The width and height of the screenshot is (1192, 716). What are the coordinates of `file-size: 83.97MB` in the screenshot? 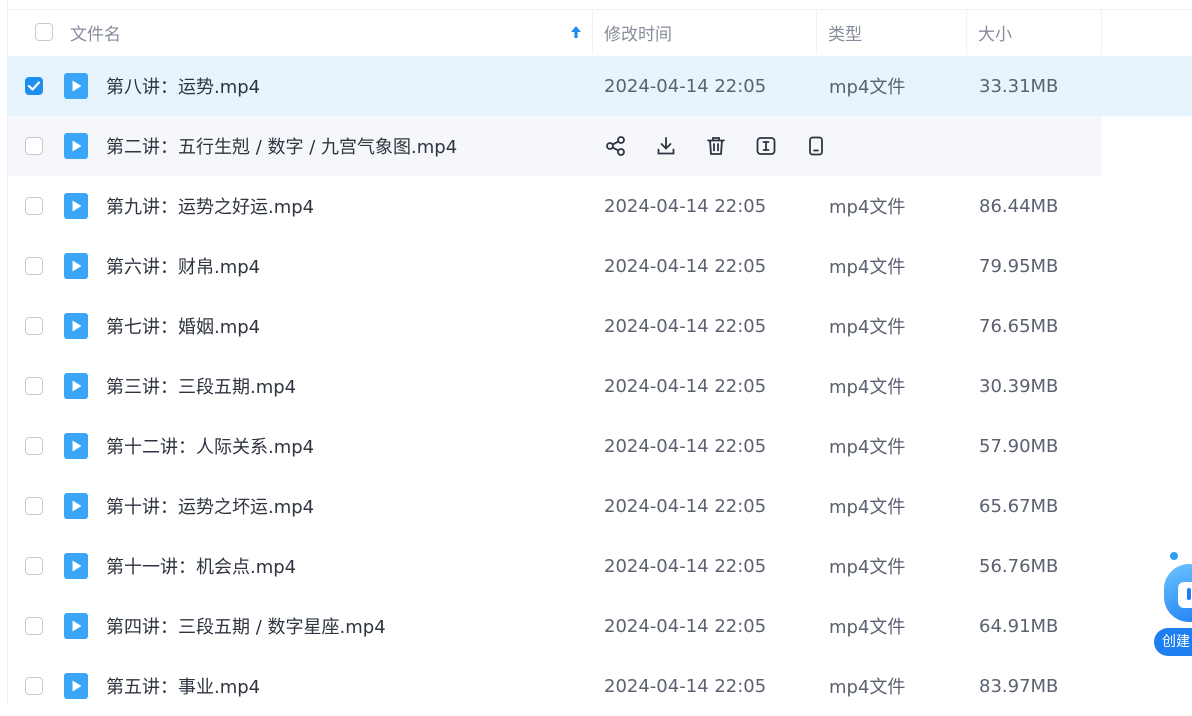 It's located at (1019, 686).